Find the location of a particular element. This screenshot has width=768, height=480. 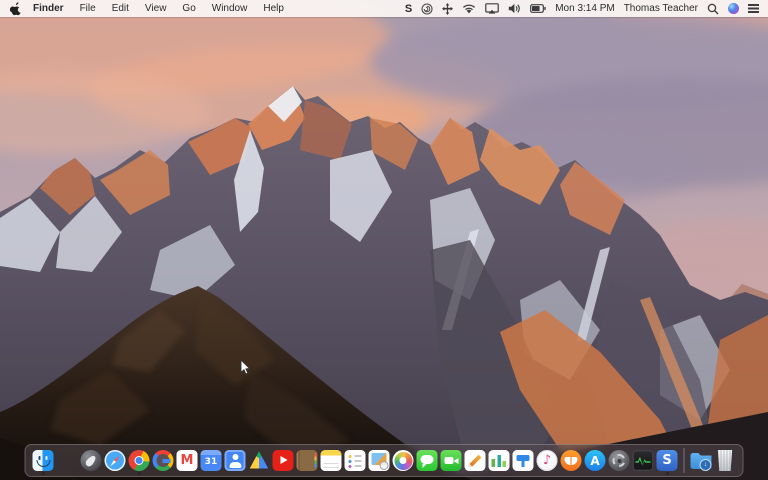

menu-go: Go is located at coordinates (188, 8).